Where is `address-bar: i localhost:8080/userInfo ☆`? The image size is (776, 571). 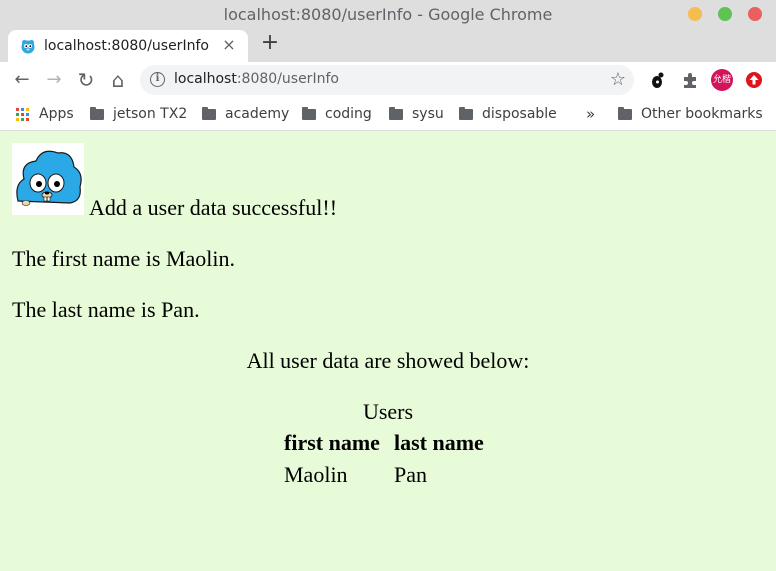
address-bar: i localhost:8080/userInfo ☆ is located at coordinates (387, 80).